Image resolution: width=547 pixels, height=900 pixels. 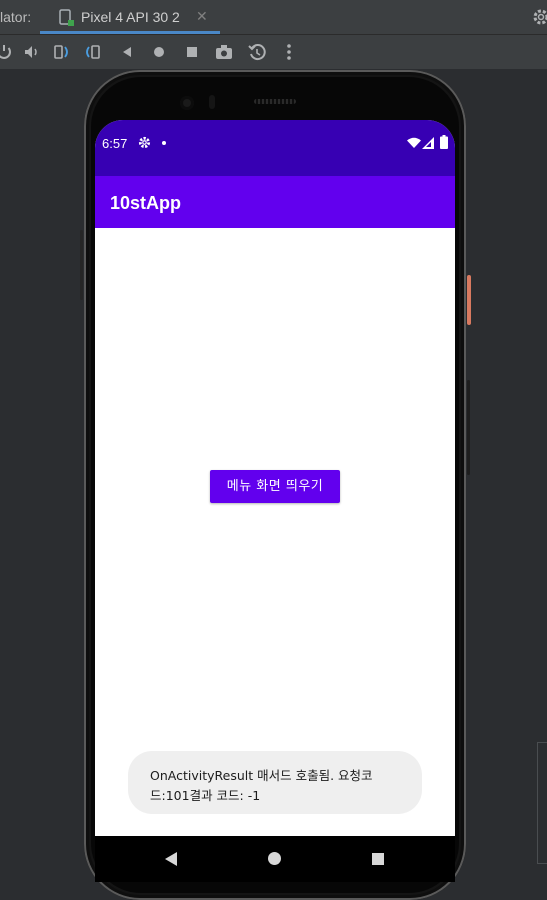 I want to click on volume-button, so click(x=468, y=427).